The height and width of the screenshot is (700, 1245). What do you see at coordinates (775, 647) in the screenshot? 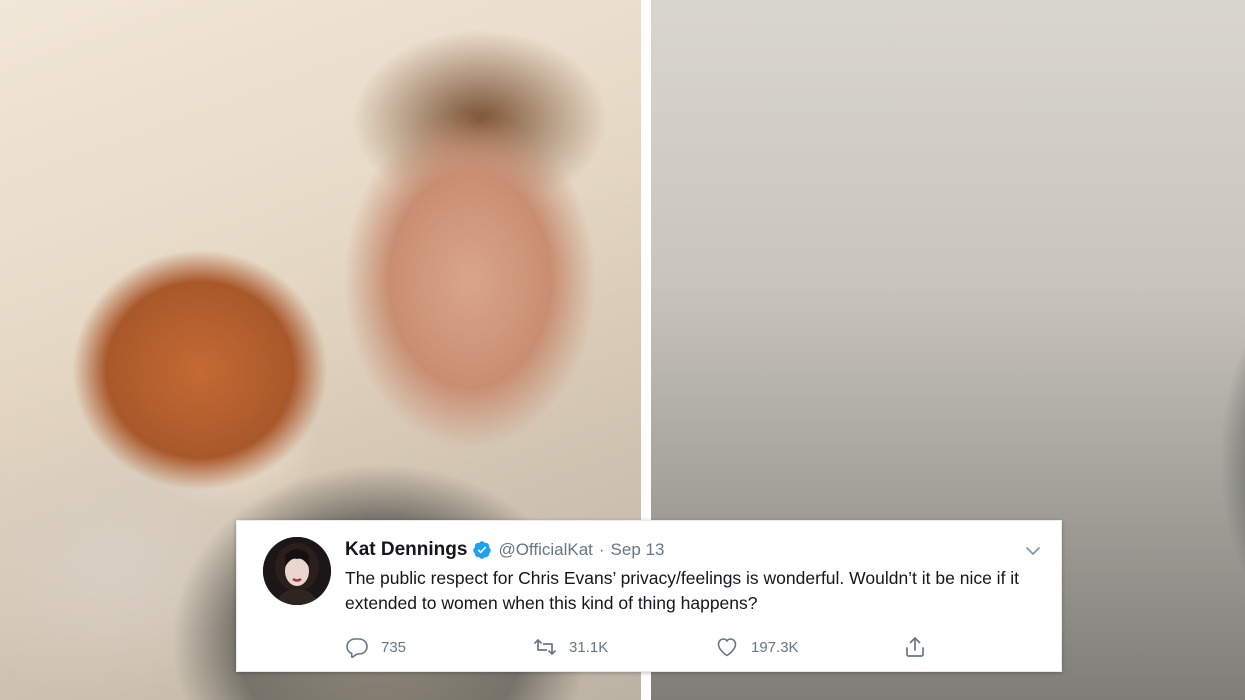
I see `like-count: 197.3K` at bounding box center [775, 647].